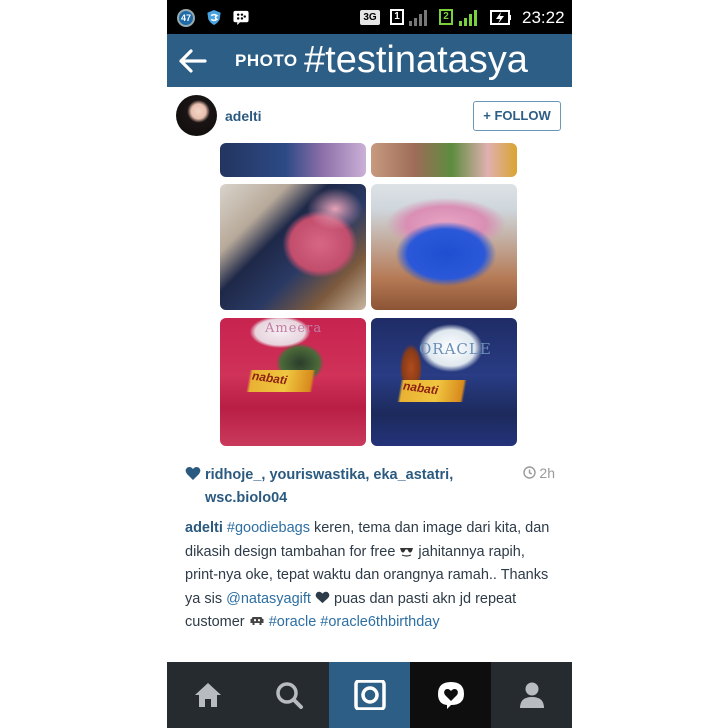 This screenshot has width=720, height=728. I want to click on profile-icon, so click(532, 695).